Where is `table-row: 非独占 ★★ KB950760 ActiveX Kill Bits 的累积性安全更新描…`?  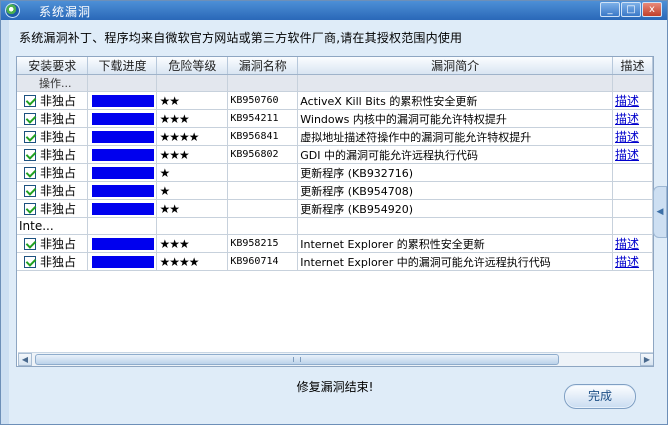
table-row: 非独占 ★★ KB950760 ActiveX Kill Bits 的累积性安全更新描… is located at coordinates (335, 100).